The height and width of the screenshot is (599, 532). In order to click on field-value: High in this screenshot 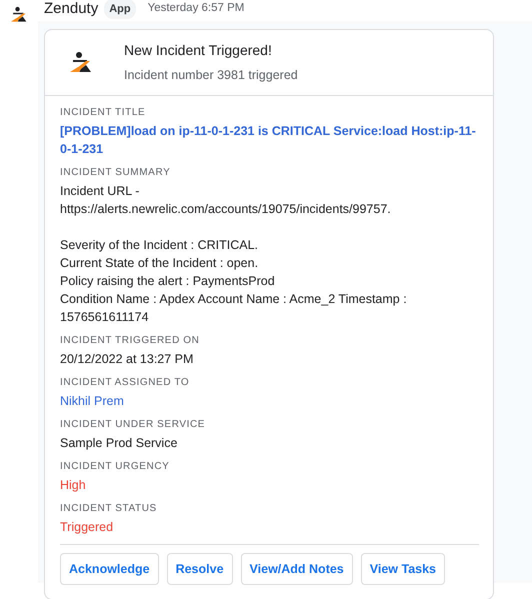, I will do `click(73, 485)`.